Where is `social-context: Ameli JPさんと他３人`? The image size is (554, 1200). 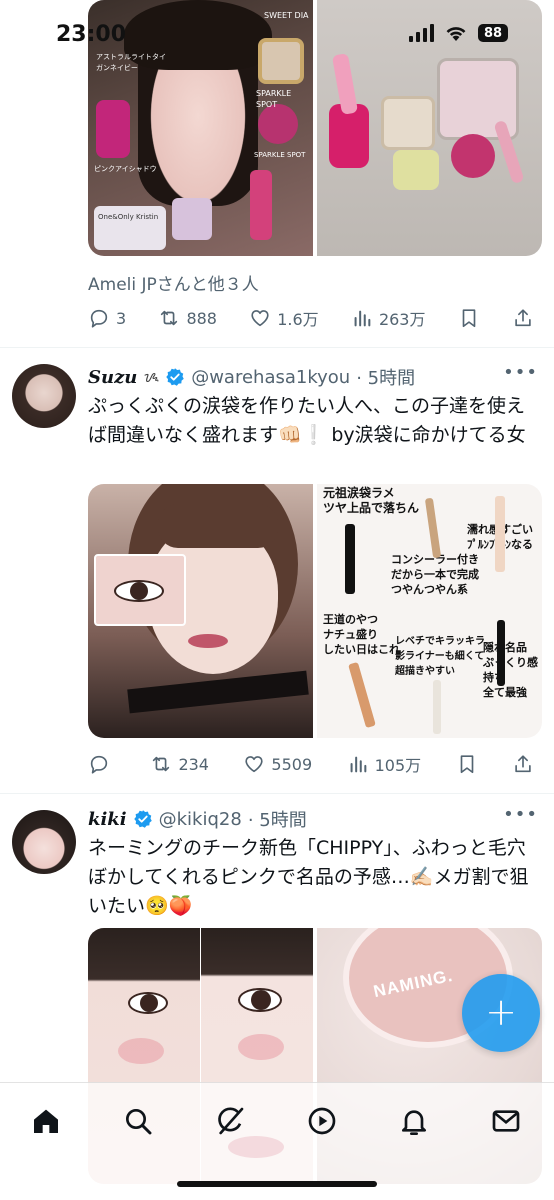 social-context: Ameli JPさんと他３人 is located at coordinates (173, 282).